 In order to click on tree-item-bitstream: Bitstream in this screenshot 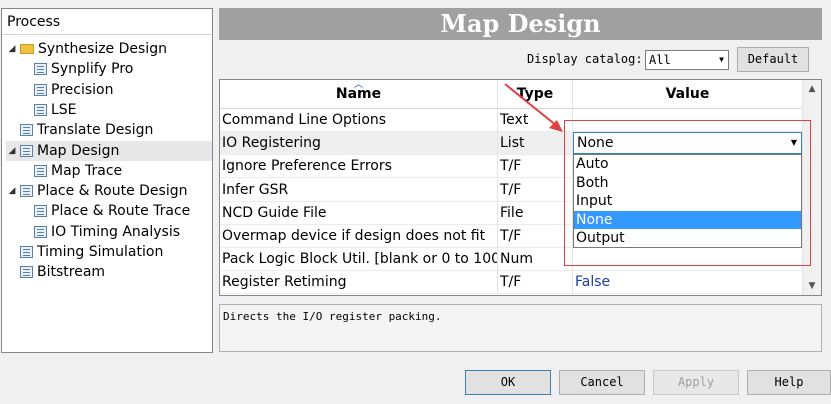, I will do `click(109, 272)`.